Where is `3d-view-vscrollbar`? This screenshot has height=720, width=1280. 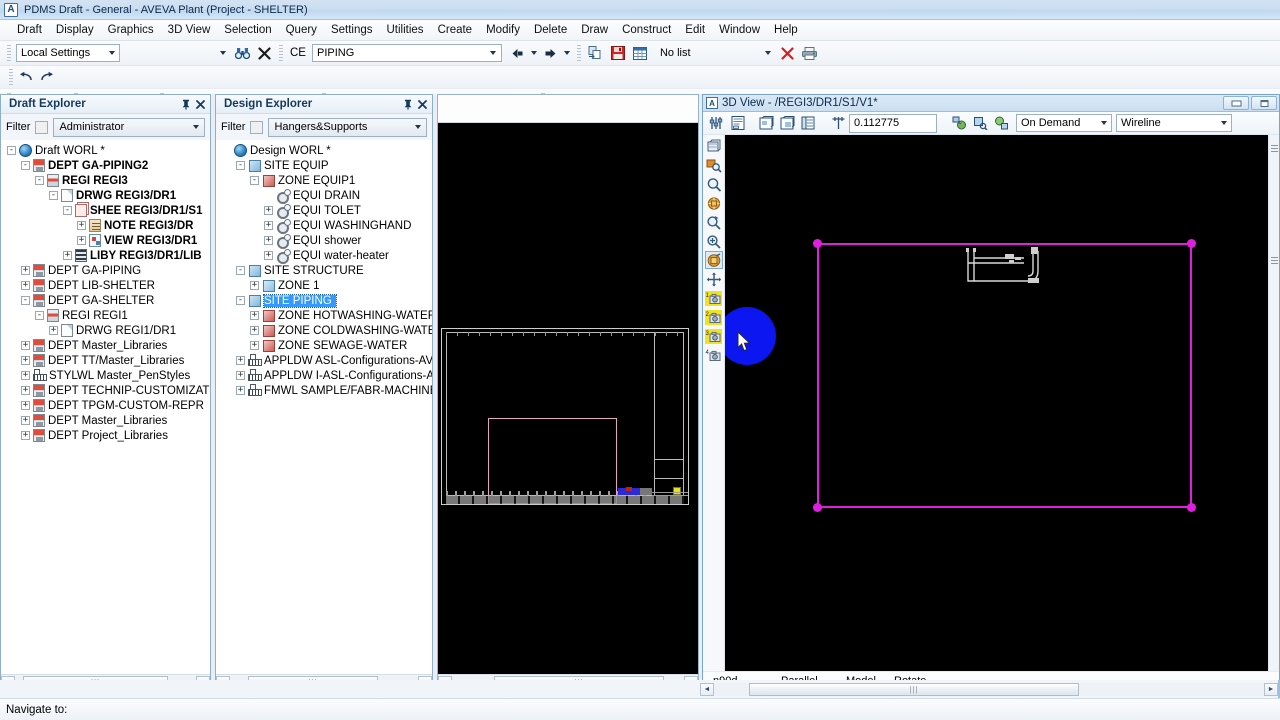 3d-view-vscrollbar is located at coordinates (1273, 403).